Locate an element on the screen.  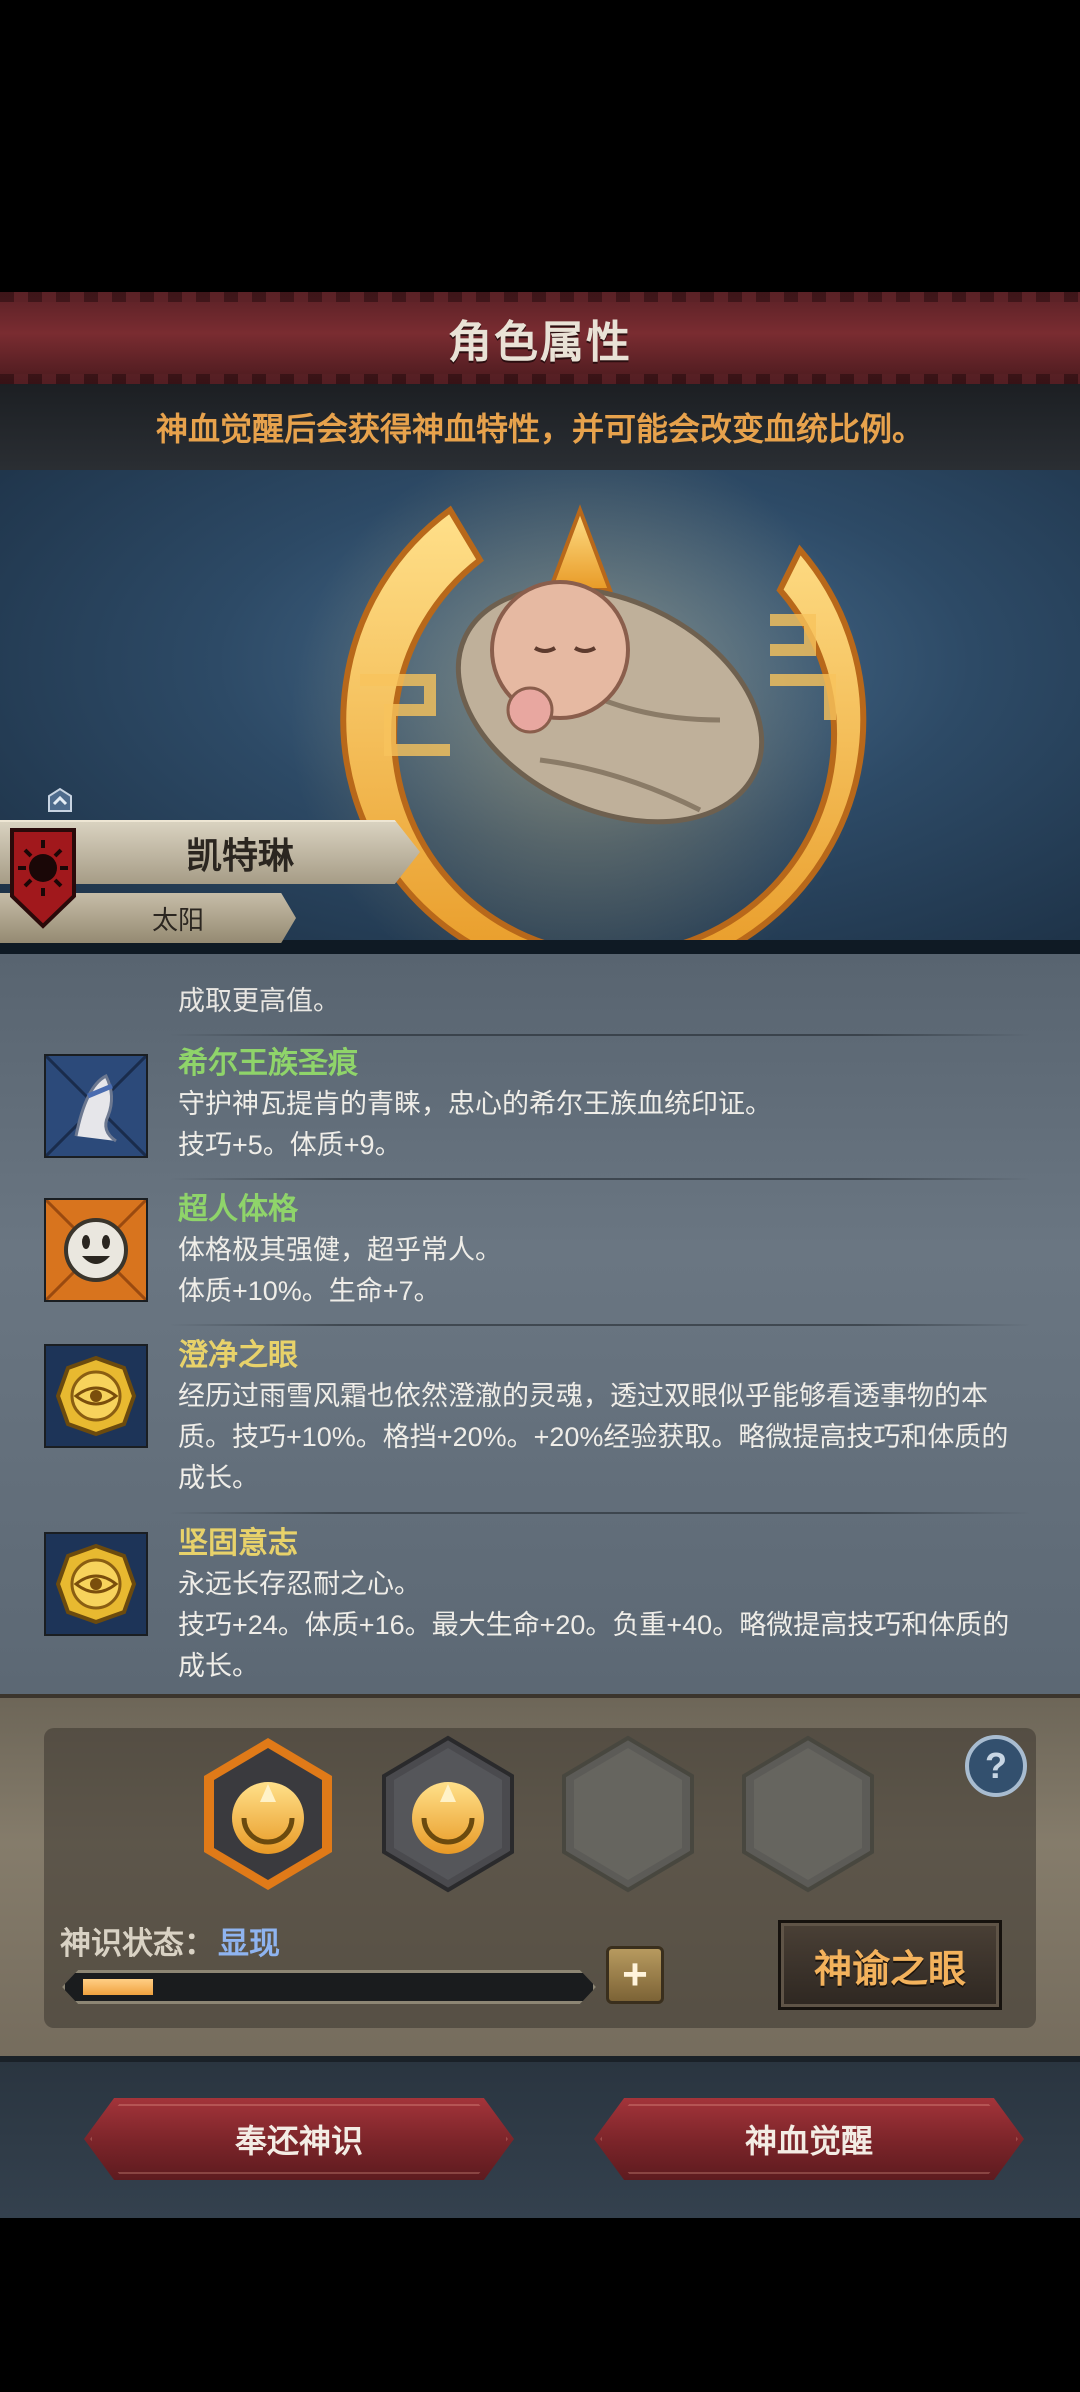
trait-name: 超人体格 is located at coordinates (238, 1209).